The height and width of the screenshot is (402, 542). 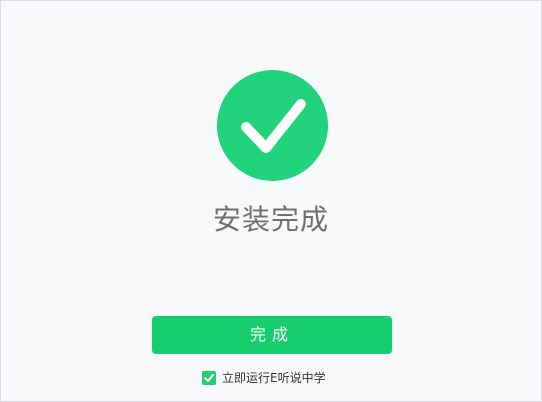 I want to click on success-check-circle, so click(x=272, y=125).